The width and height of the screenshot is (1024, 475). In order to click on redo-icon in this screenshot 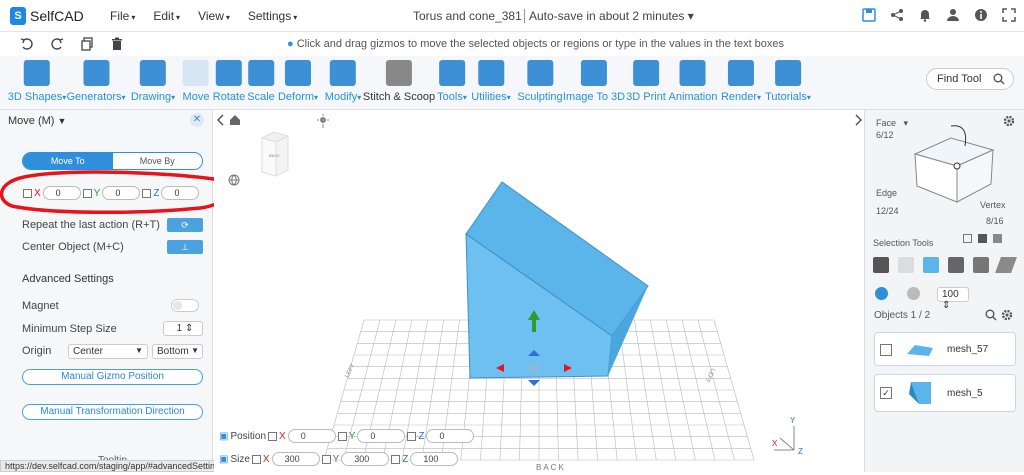, I will do `click(57, 44)`.